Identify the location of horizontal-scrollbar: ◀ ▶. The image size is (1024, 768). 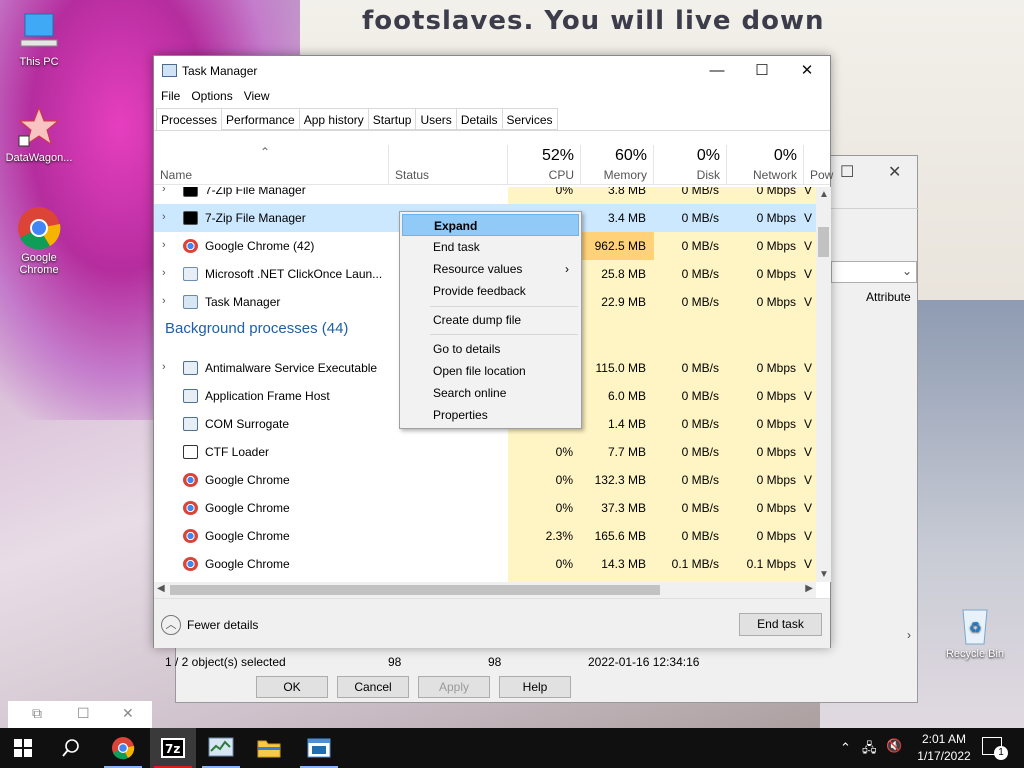
(485, 590).